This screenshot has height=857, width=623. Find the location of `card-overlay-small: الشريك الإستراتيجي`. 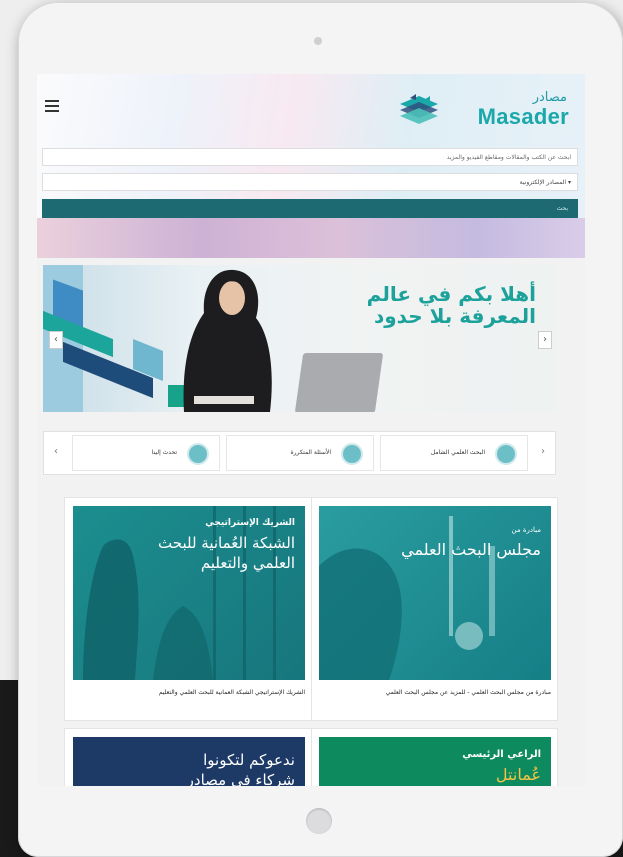

card-overlay-small: الشريك الإستراتيجي is located at coordinates (250, 523).